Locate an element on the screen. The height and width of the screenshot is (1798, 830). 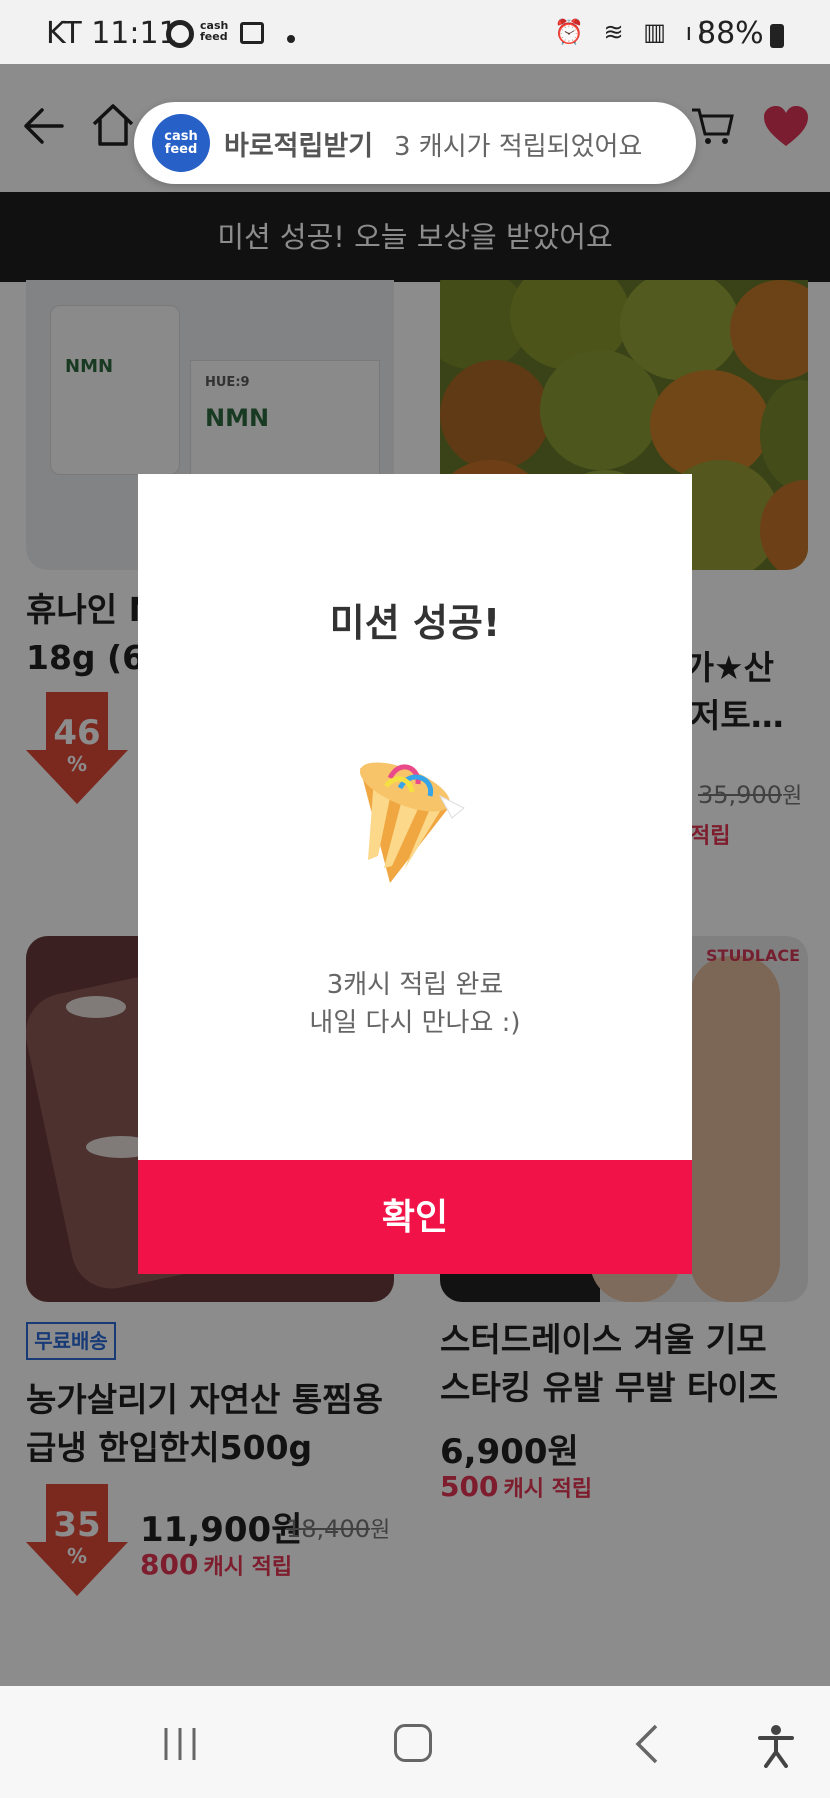
battery-percent: 88% is located at coordinates (730, 33).